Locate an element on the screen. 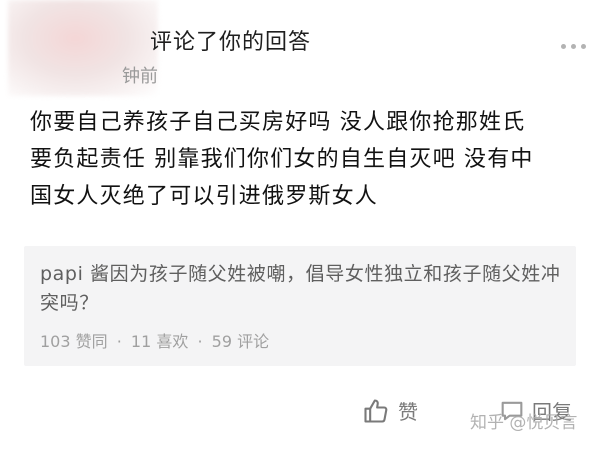  like-button: 赞 is located at coordinates (390, 410).